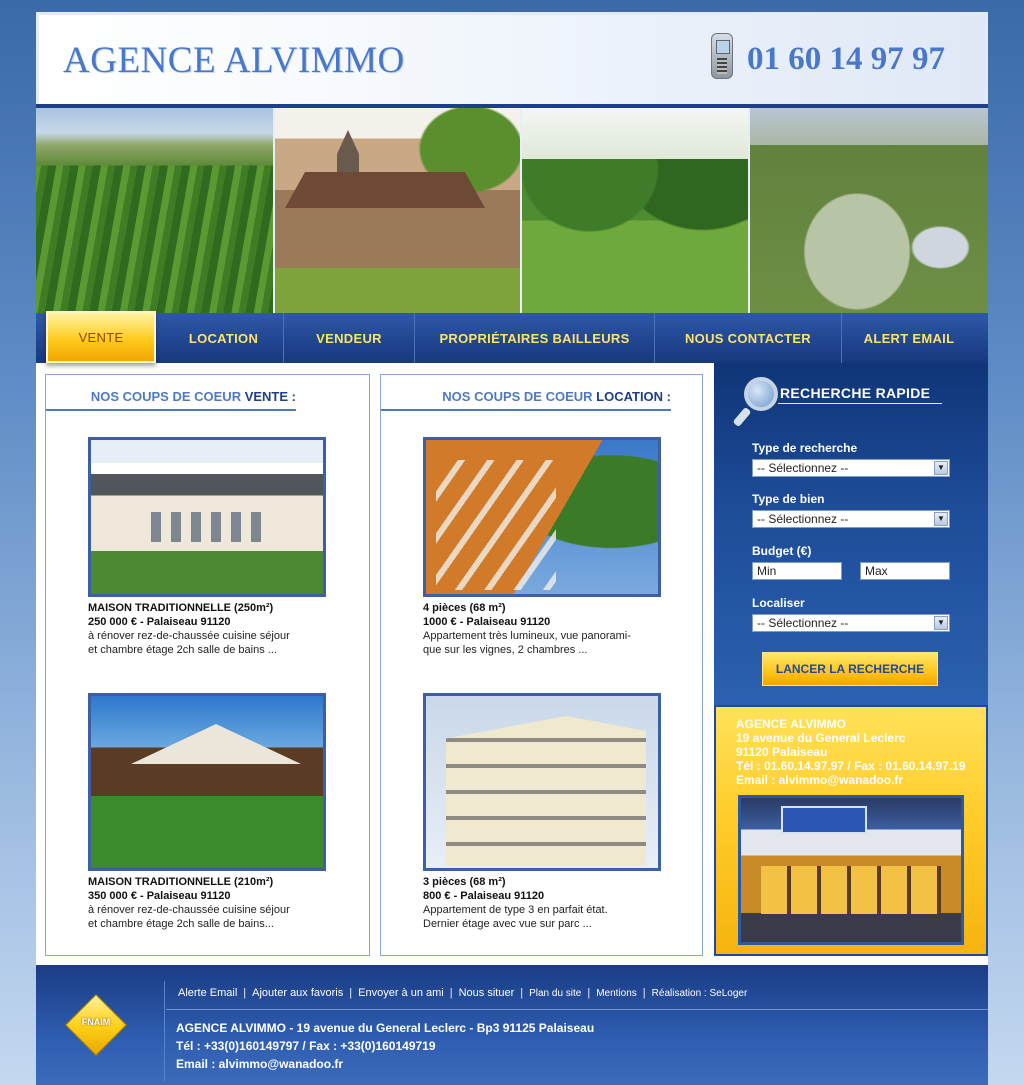  What do you see at coordinates (722, 56) in the screenshot?
I see `mobile-phone-icon` at bounding box center [722, 56].